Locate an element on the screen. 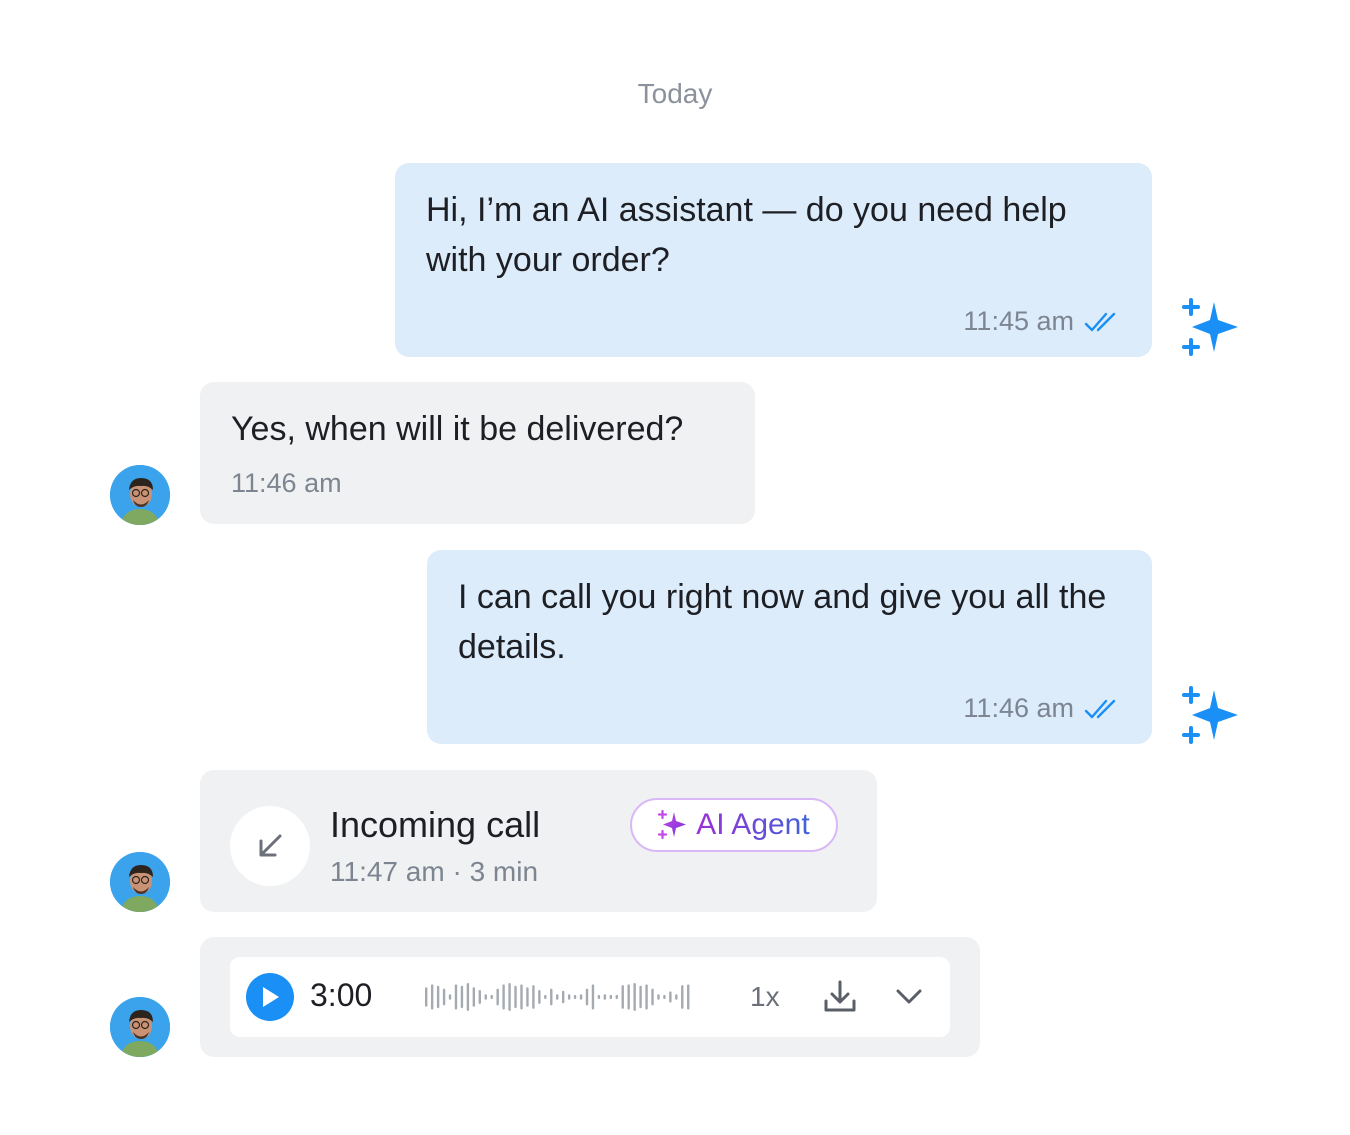 Image resolution: width=1350 pixels, height=1135 pixels. call-duration: 3 min is located at coordinates (504, 871).